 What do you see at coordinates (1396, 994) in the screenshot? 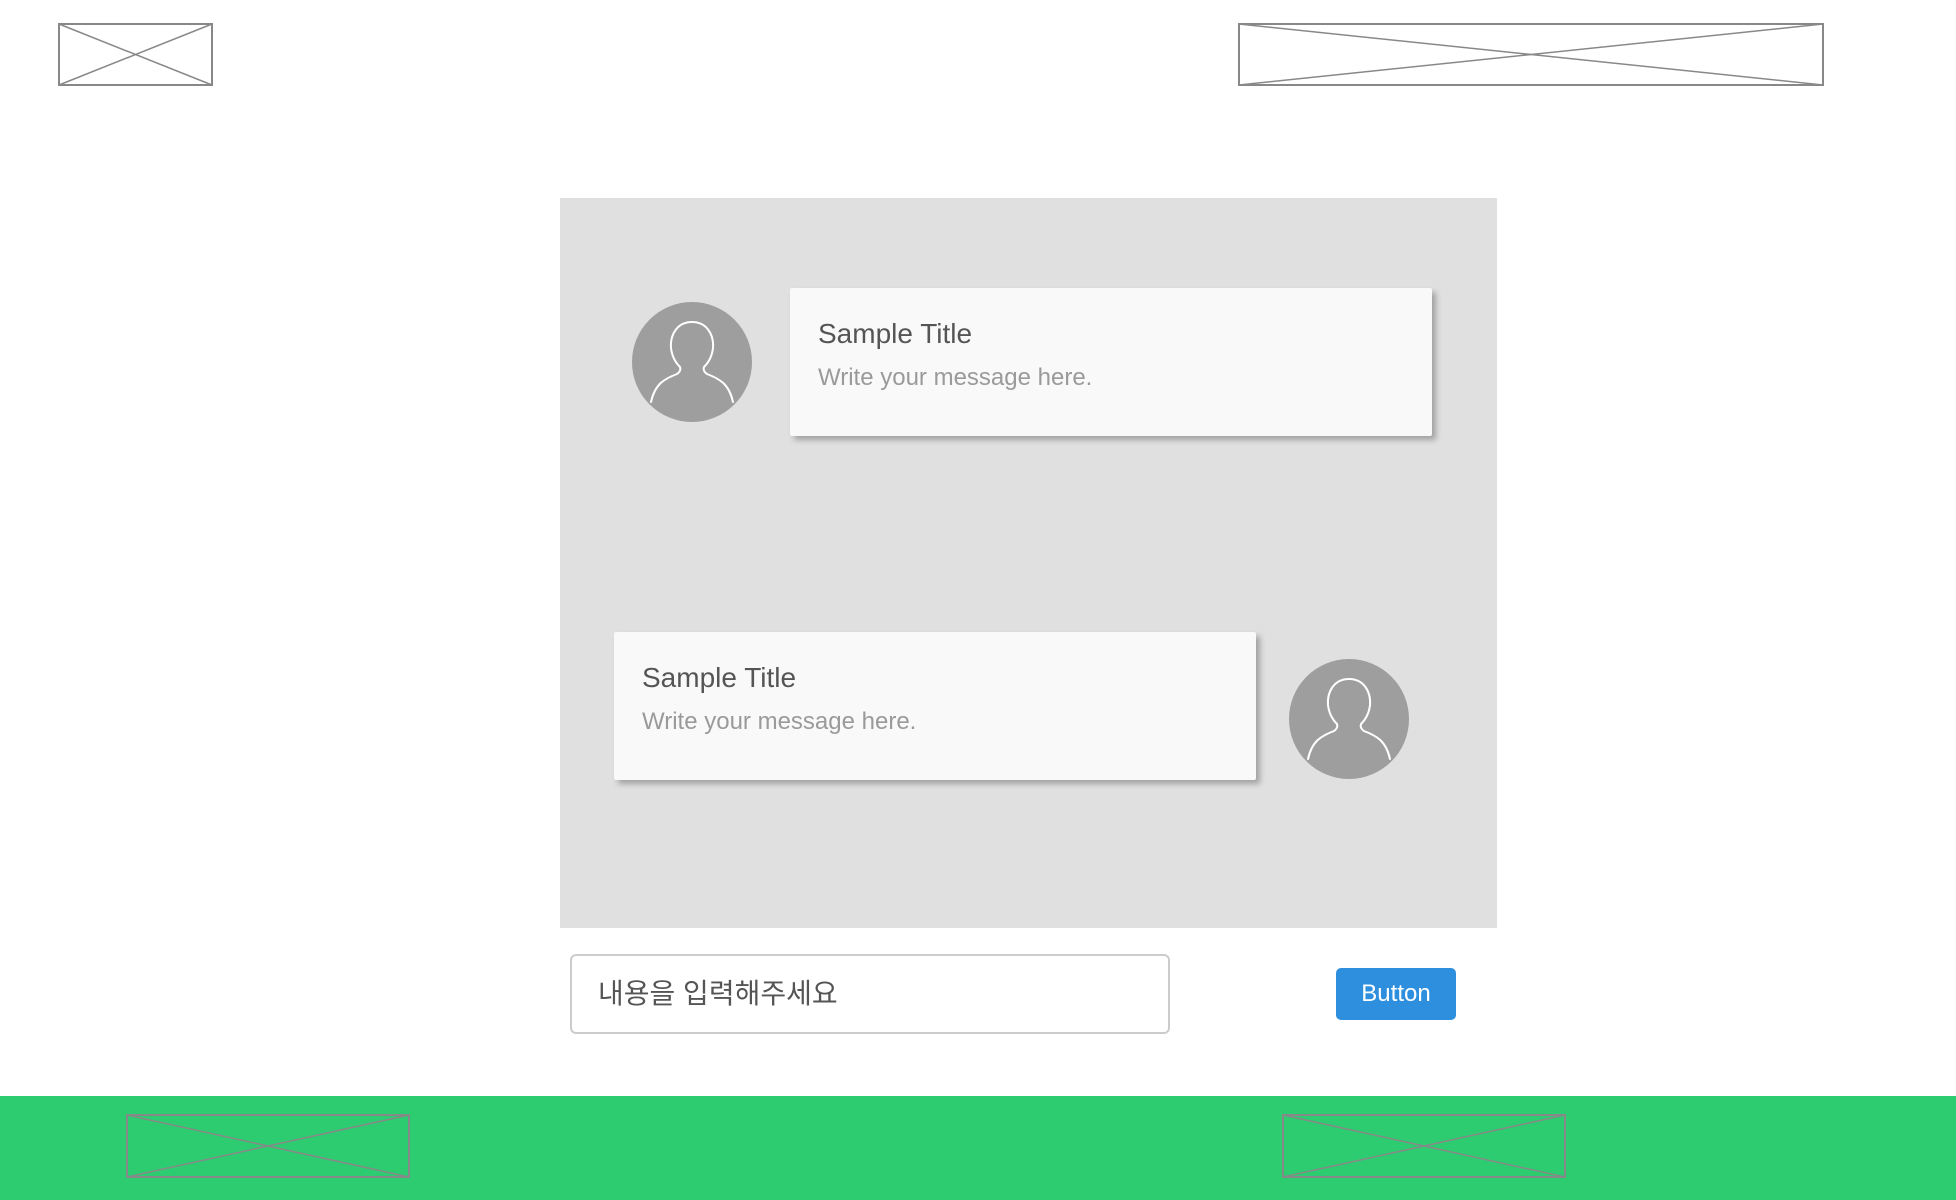
I see `send-button: Button` at bounding box center [1396, 994].